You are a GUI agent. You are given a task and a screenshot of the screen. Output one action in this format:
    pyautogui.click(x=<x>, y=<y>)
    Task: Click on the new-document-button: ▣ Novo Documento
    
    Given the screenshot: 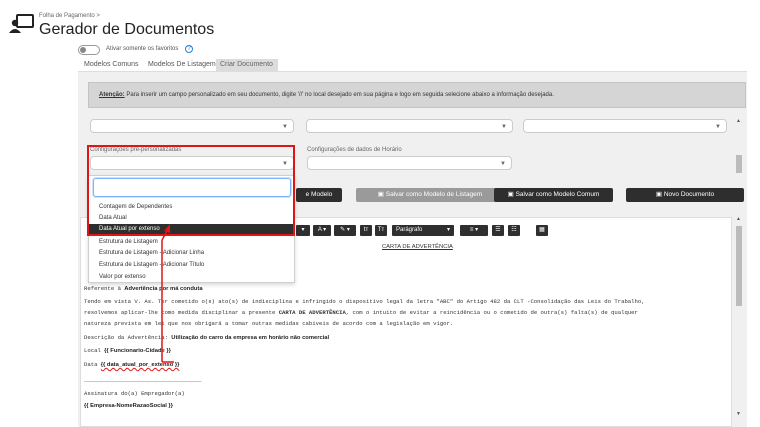 What is the action you would take?
    pyautogui.click(x=685, y=195)
    